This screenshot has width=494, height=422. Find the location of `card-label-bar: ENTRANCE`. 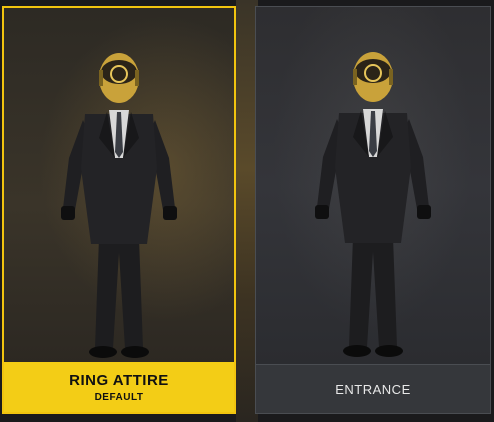

card-label-bar: ENTRANCE is located at coordinates (373, 388).